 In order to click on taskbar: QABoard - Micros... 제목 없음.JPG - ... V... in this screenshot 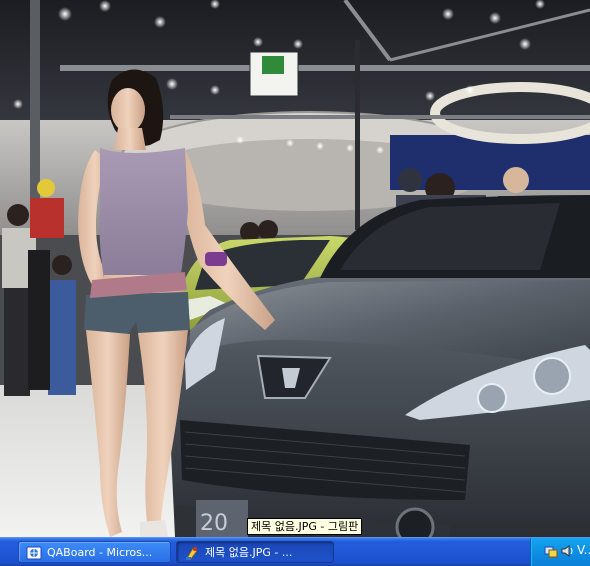, I will do `click(295, 551)`.